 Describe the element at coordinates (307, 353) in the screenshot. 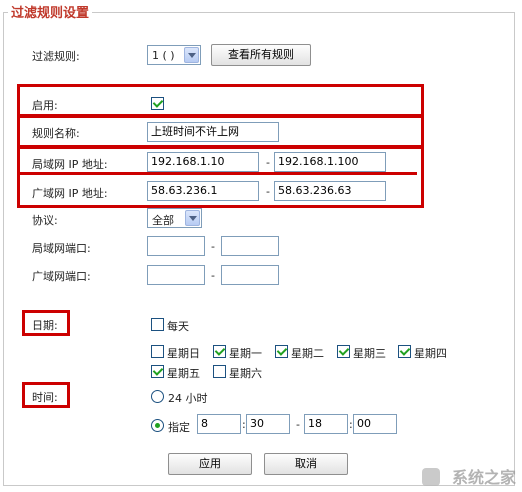

I see `day-label-tuesday: 星期二` at that location.